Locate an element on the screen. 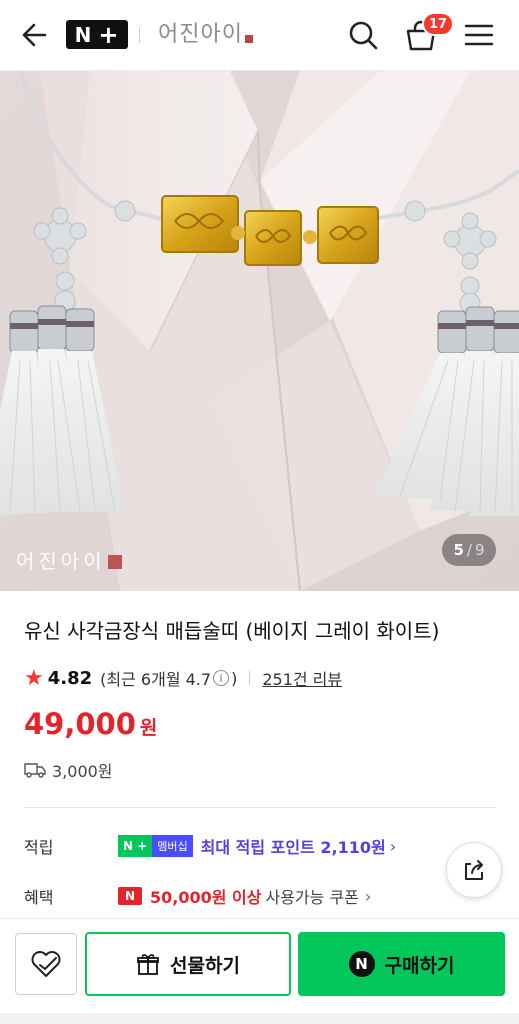 The image size is (519, 1024). shipping-fee: 3,000원 is located at coordinates (82, 771).